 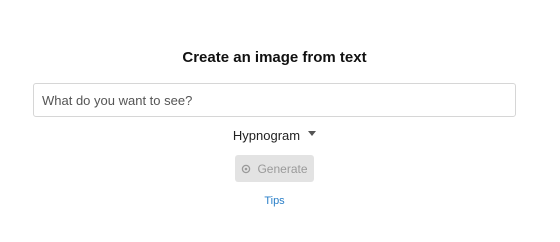 What do you see at coordinates (274, 201) in the screenshot?
I see `tips-link: Tips` at bounding box center [274, 201].